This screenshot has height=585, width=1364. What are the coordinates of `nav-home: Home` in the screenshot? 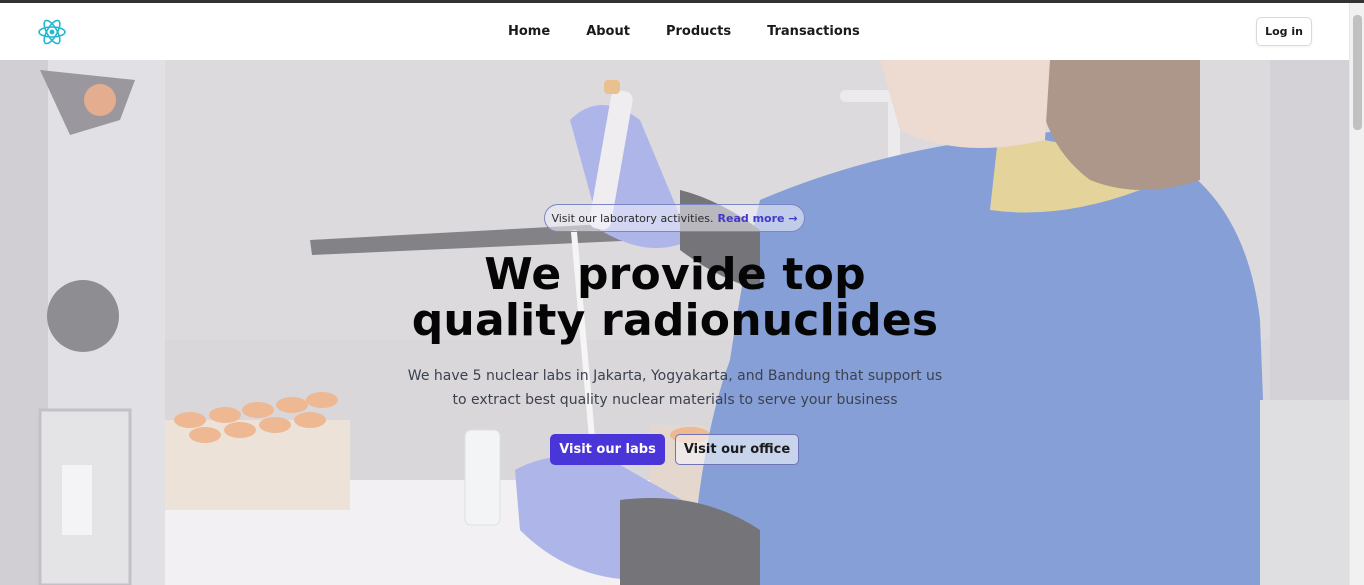 It's located at (529, 31).